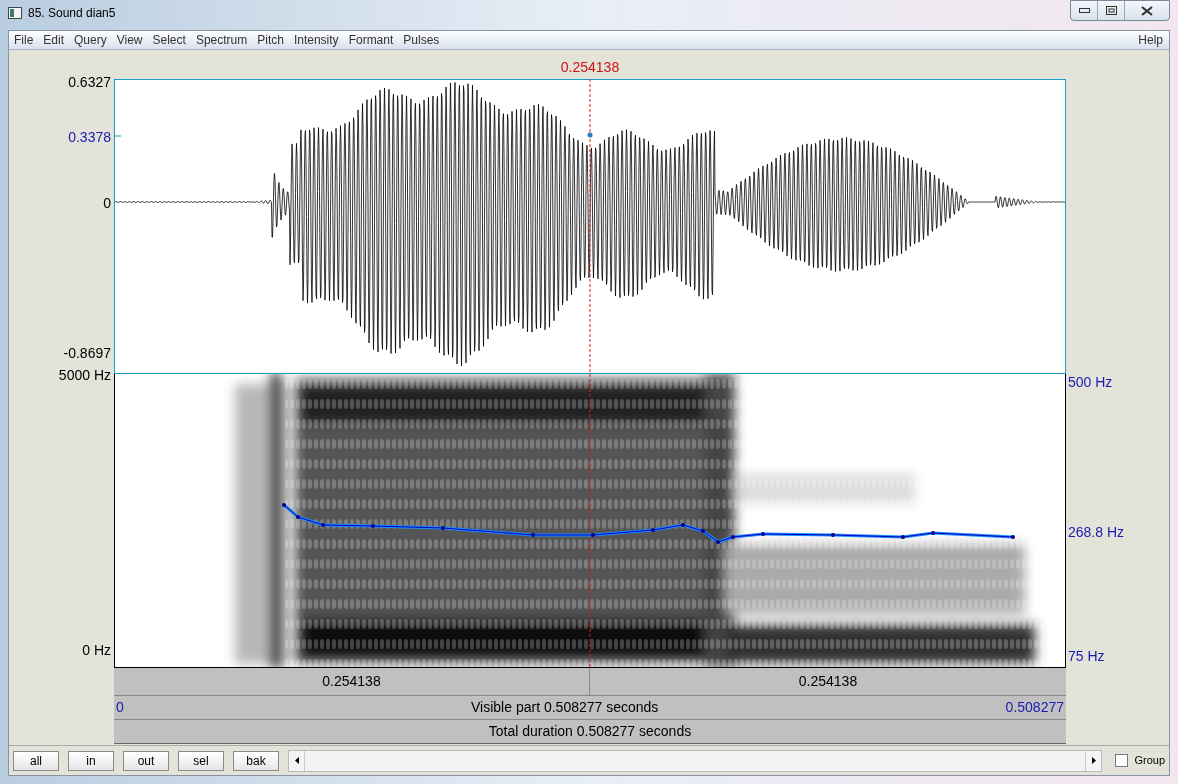 This screenshot has height=784, width=1178. I want to click on group-checkbox, so click(1122, 760).